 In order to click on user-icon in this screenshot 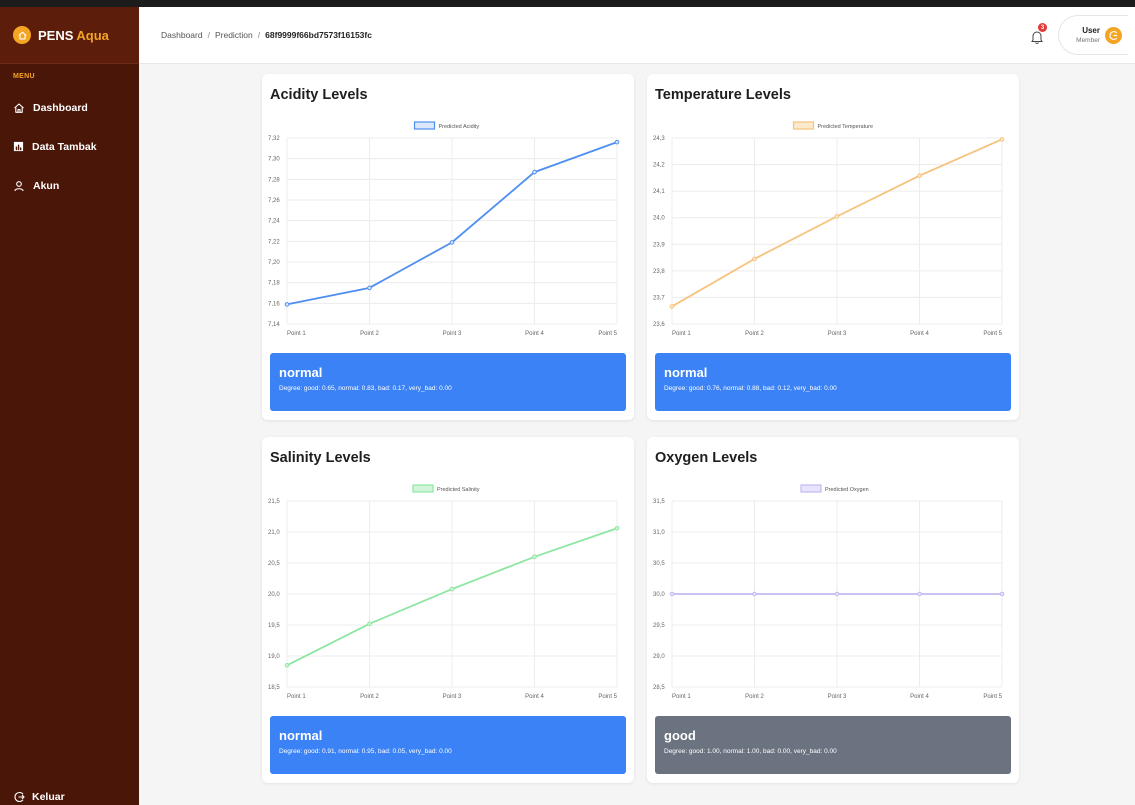, I will do `click(19, 185)`.